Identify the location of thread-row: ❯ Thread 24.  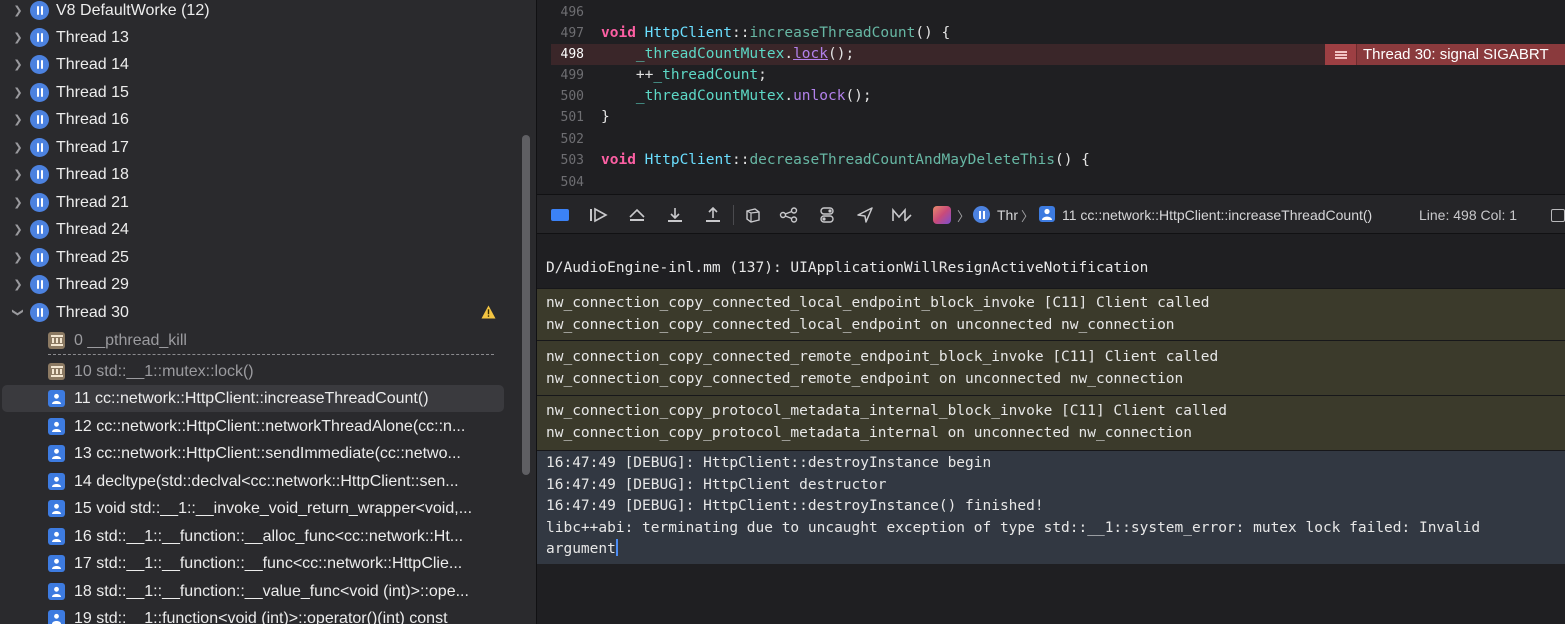
(260, 229).